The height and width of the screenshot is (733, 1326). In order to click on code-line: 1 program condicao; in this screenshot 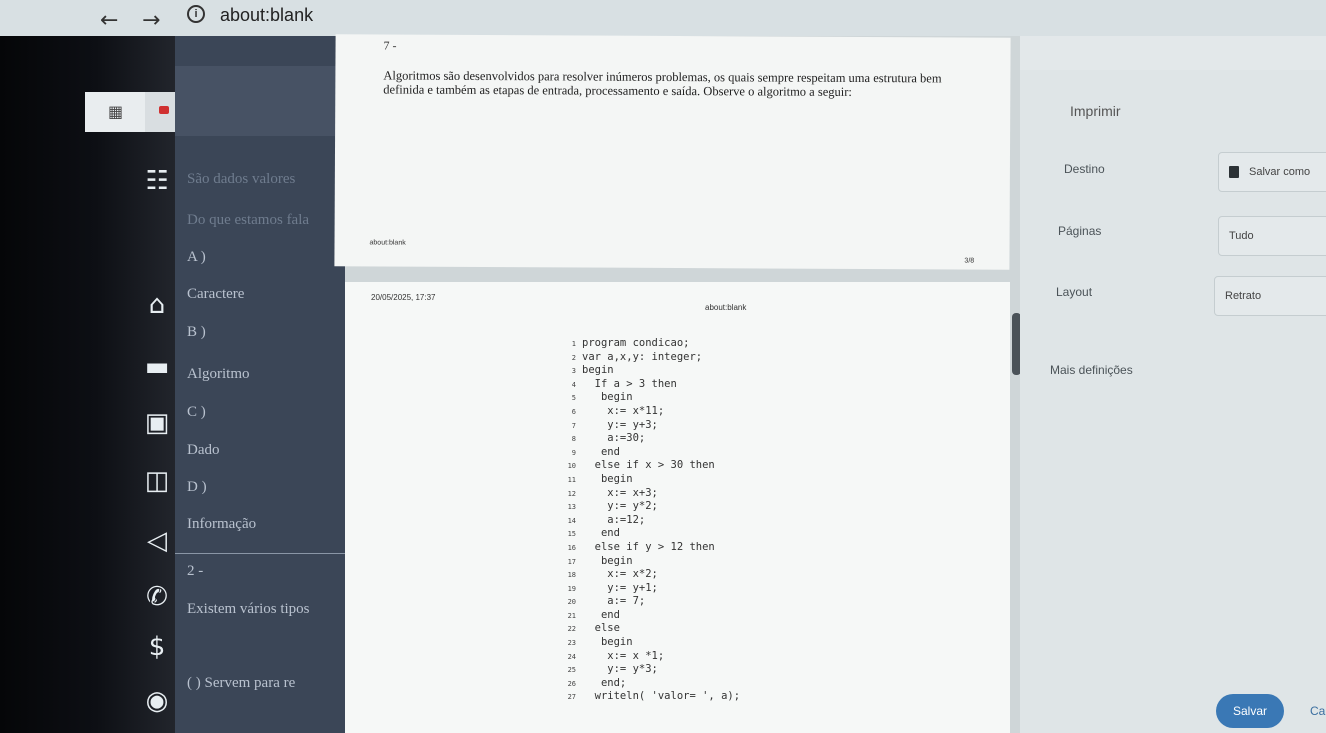, I will do `click(650, 344)`.